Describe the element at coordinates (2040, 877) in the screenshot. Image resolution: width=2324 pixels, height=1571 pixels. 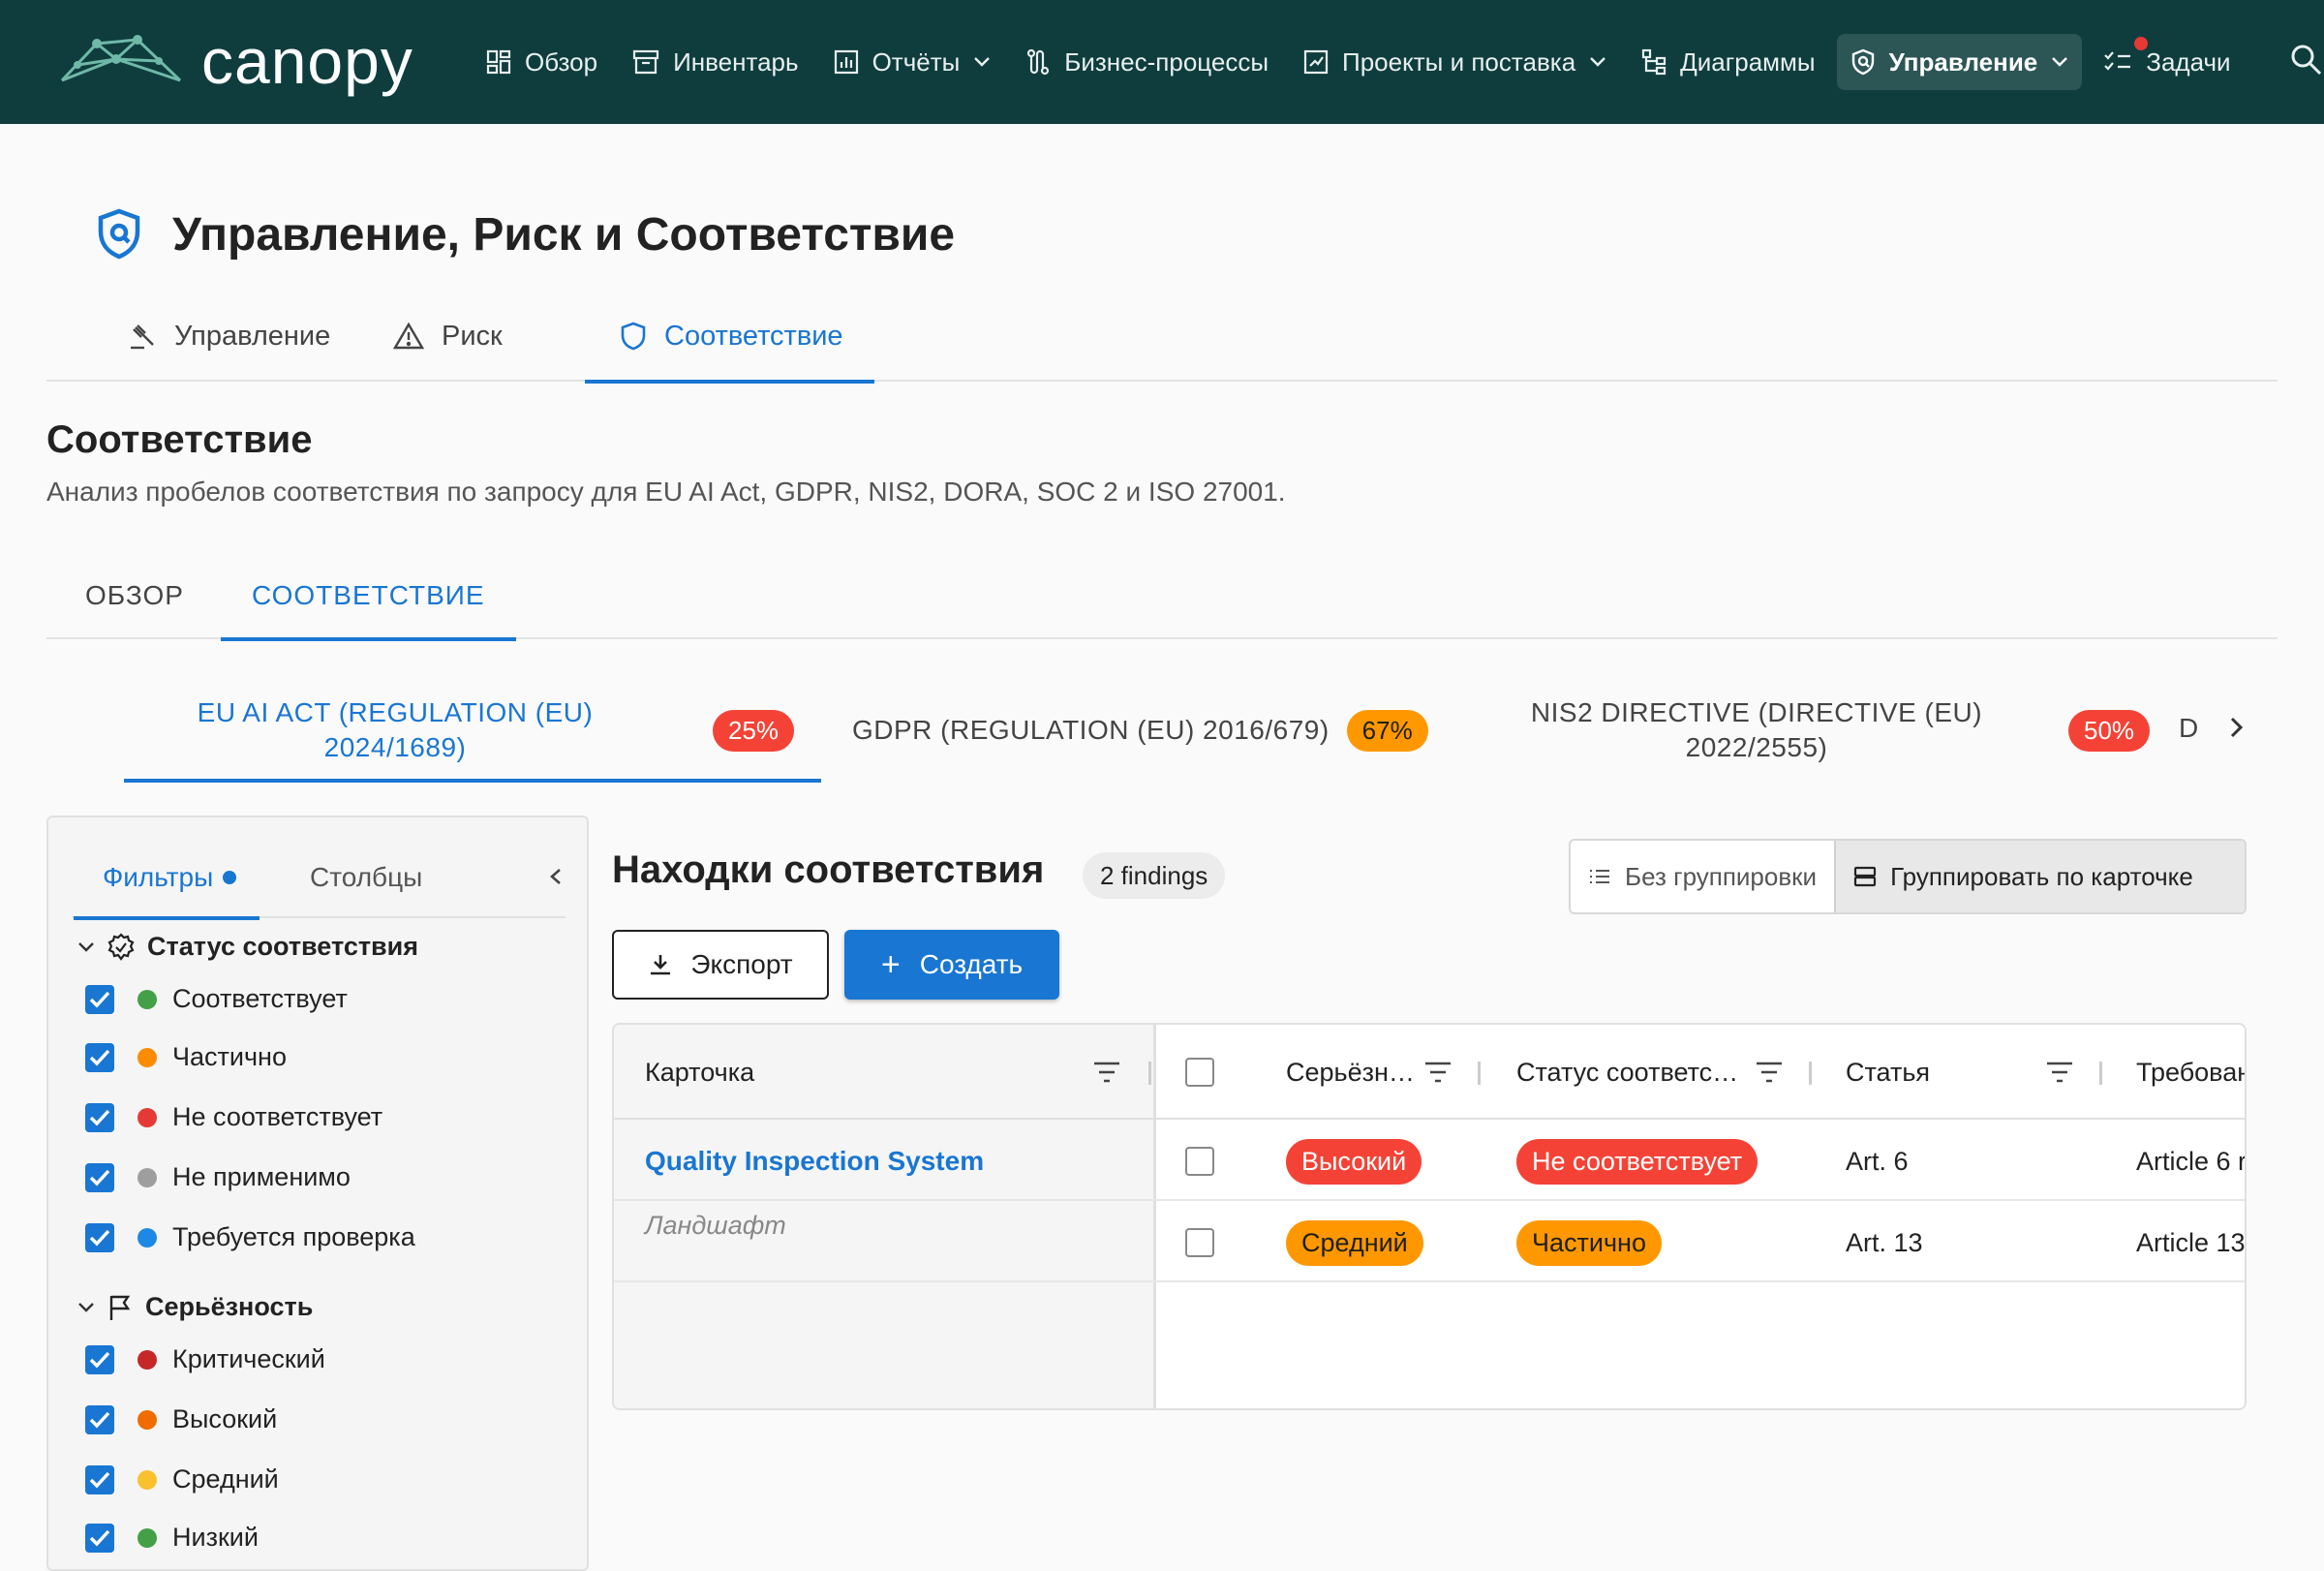
I see `group-by-card-option: Группировать по карточке` at that location.